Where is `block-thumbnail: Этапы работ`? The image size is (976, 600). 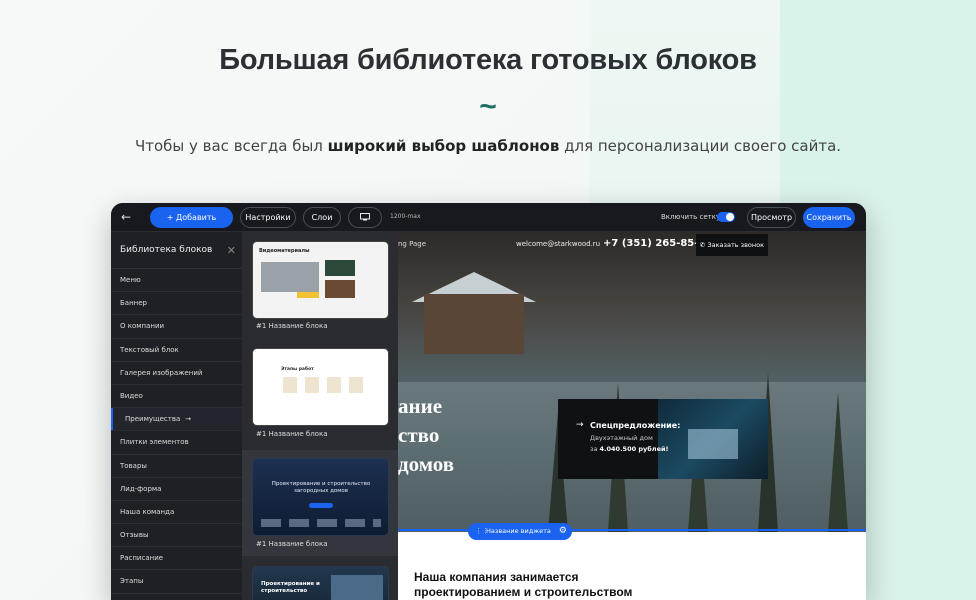 block-thumbnail: Этапы работ is located at coordinates (320, 387).